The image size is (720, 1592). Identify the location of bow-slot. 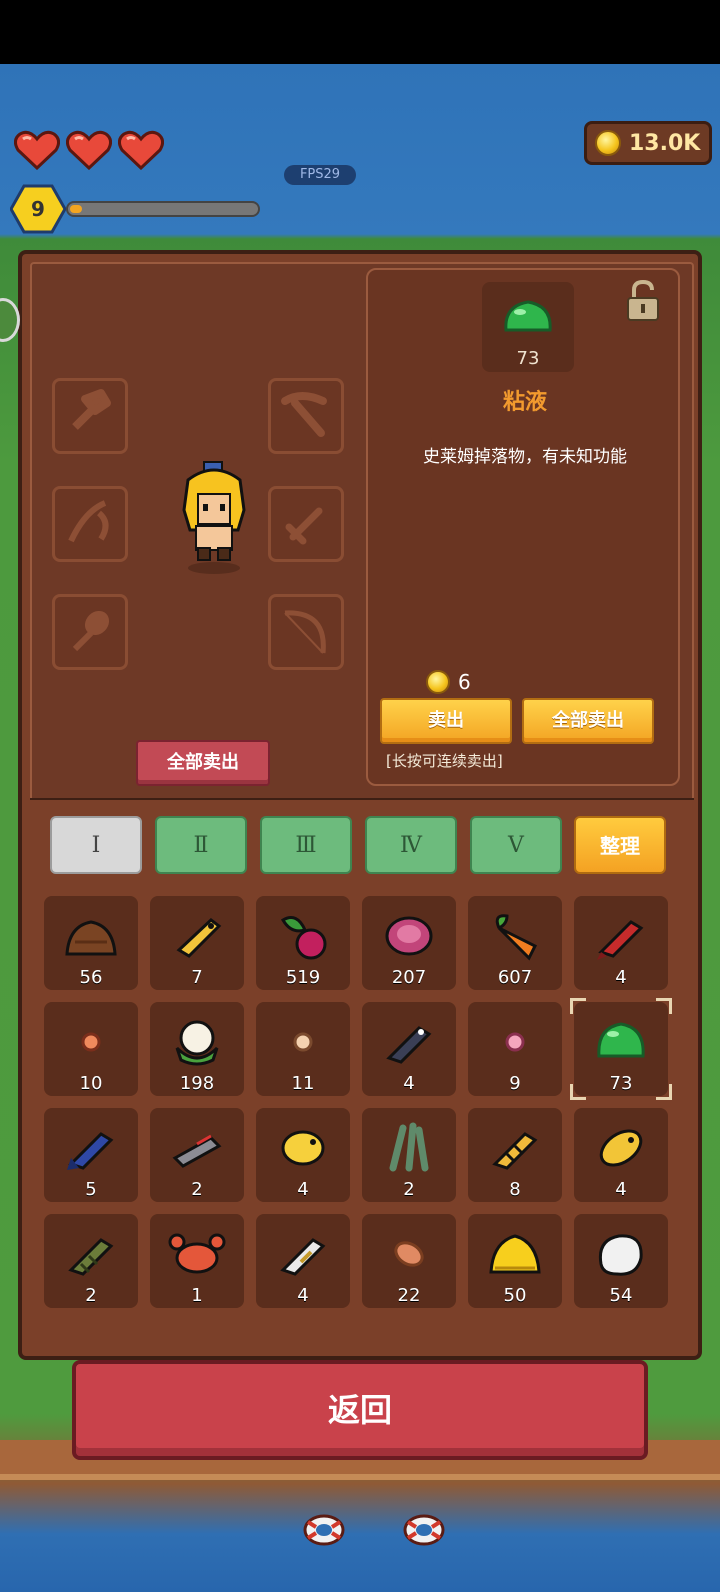
(306, 632).